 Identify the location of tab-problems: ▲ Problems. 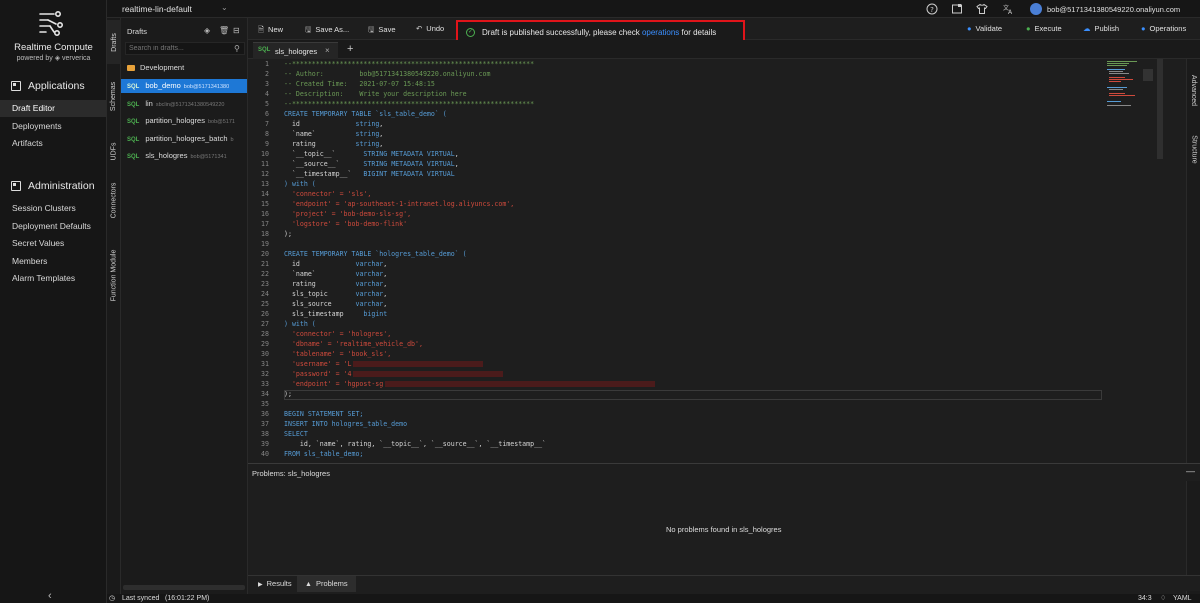
(326, 584).